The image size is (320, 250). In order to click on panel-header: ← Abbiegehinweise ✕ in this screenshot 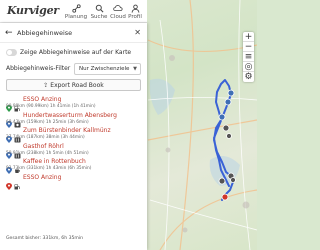, I will do `click(73, 33)`.